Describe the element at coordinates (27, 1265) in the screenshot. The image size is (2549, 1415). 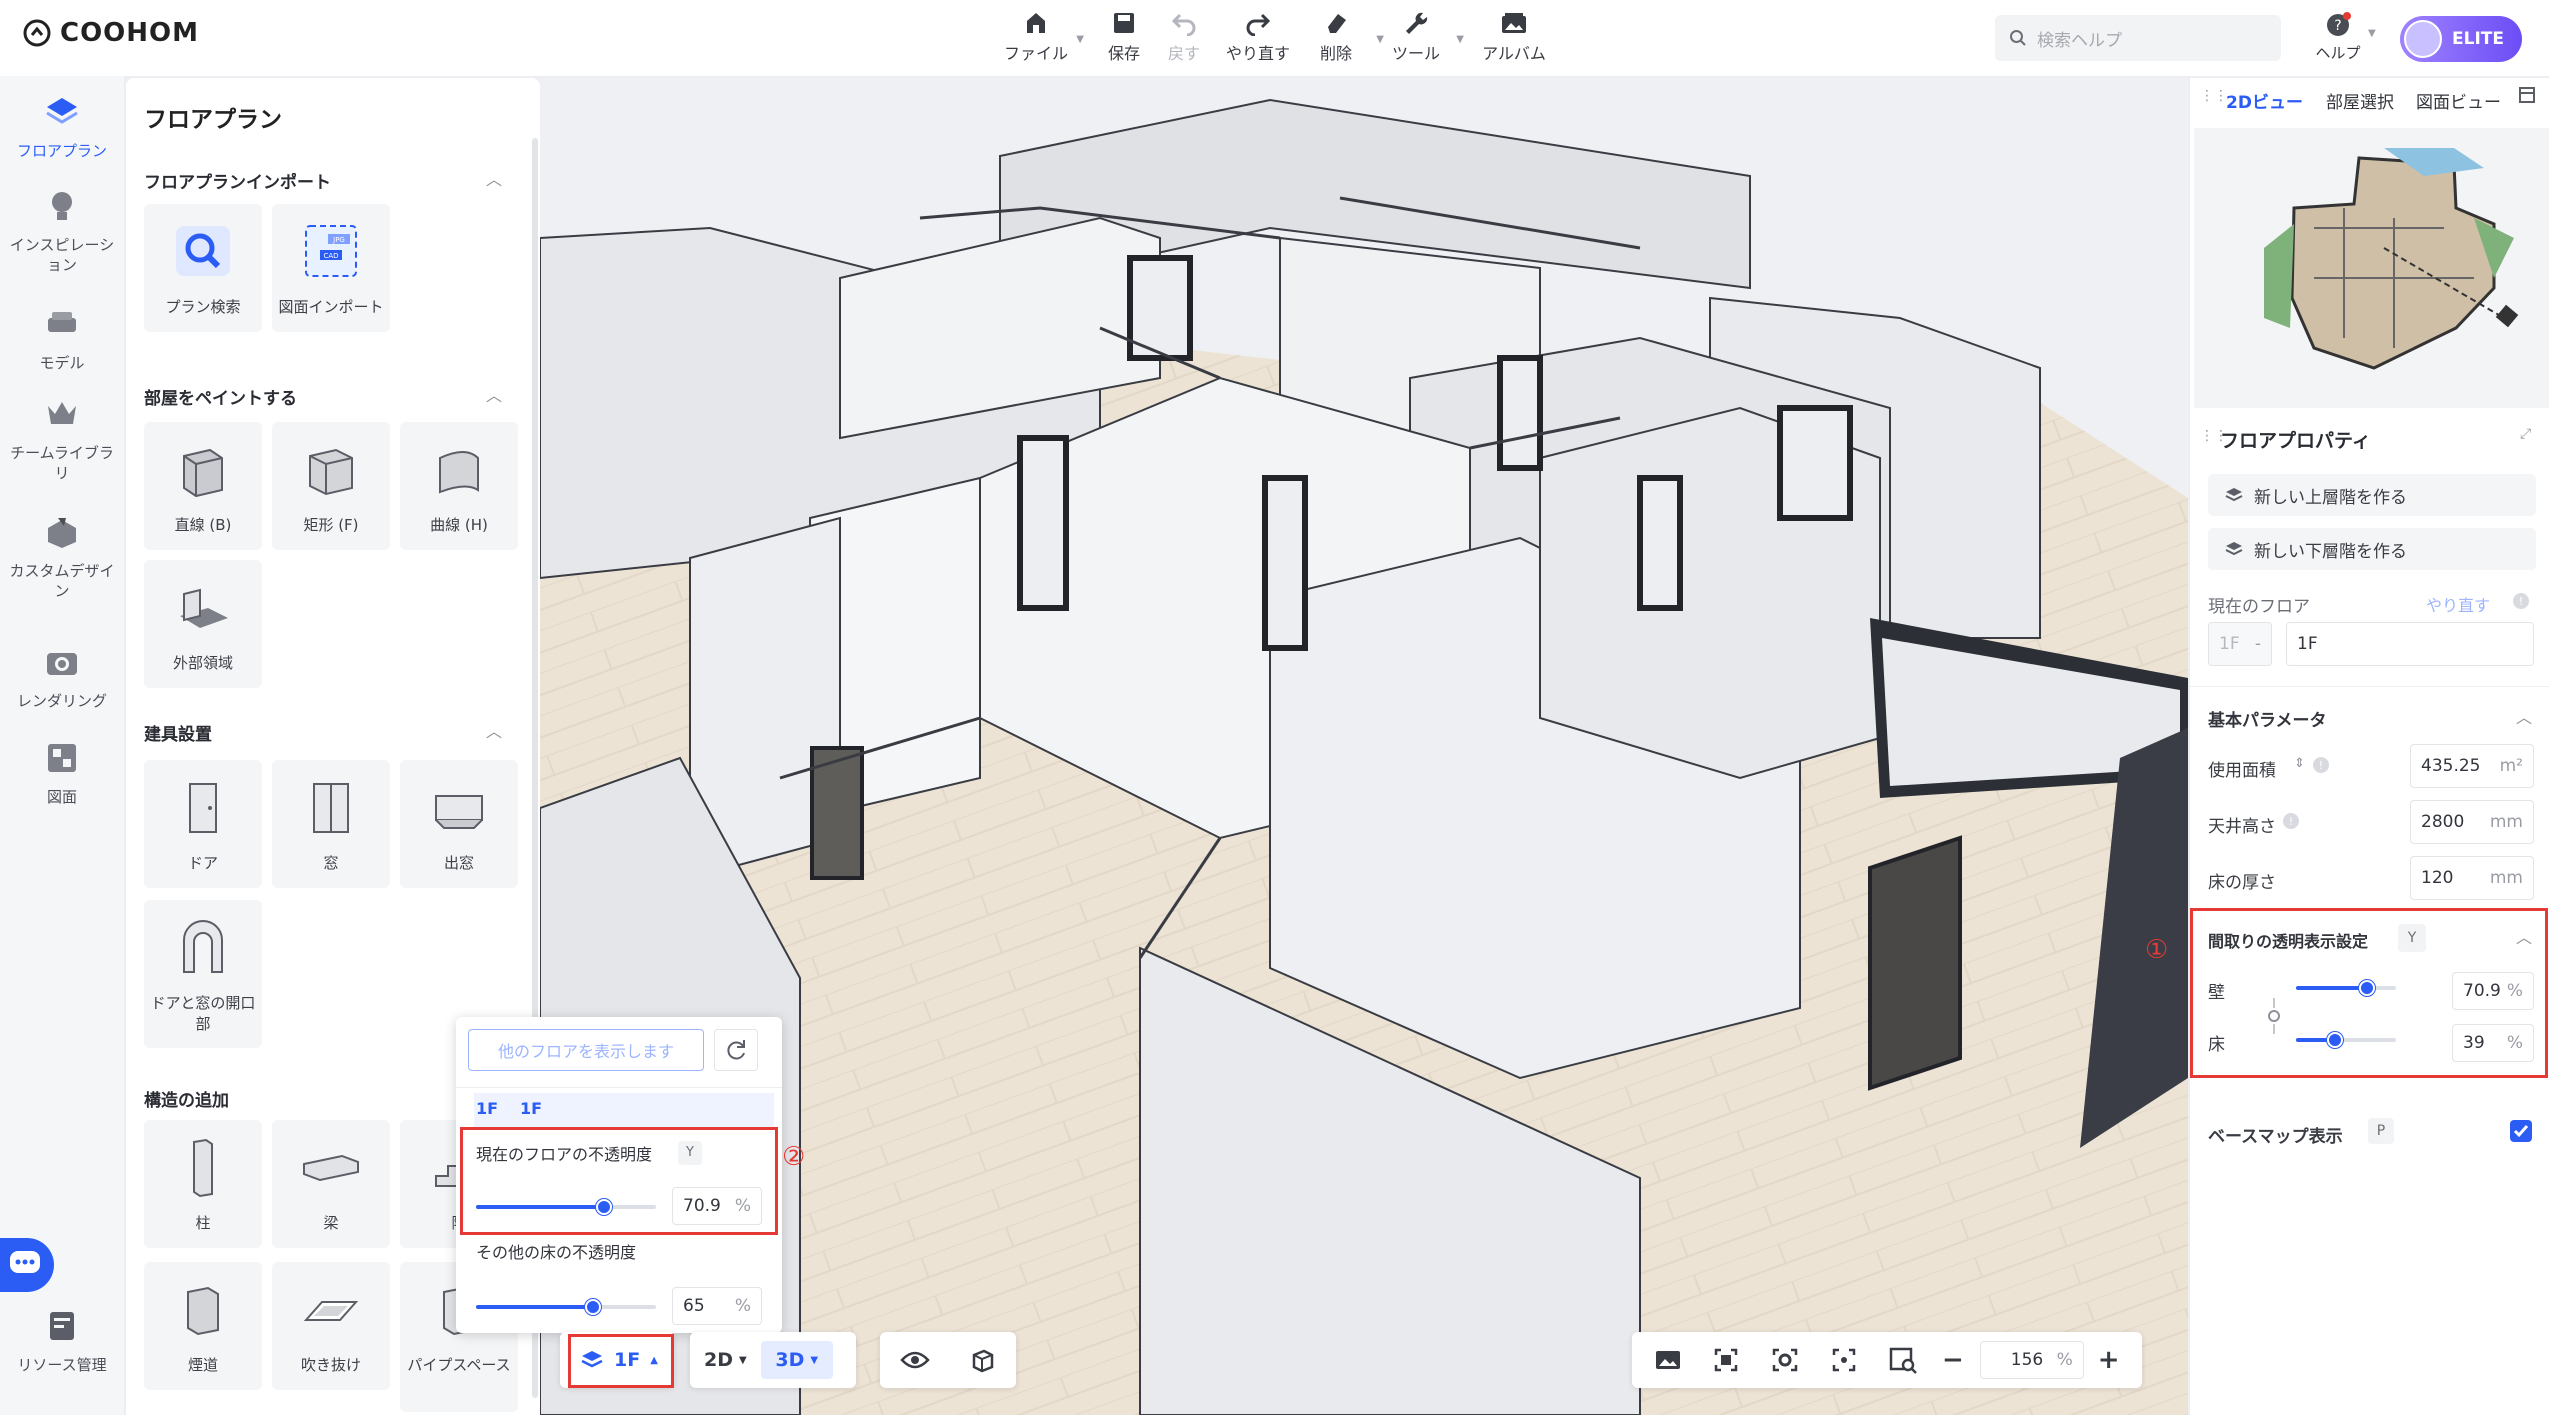
I see `chat-button` at that location.